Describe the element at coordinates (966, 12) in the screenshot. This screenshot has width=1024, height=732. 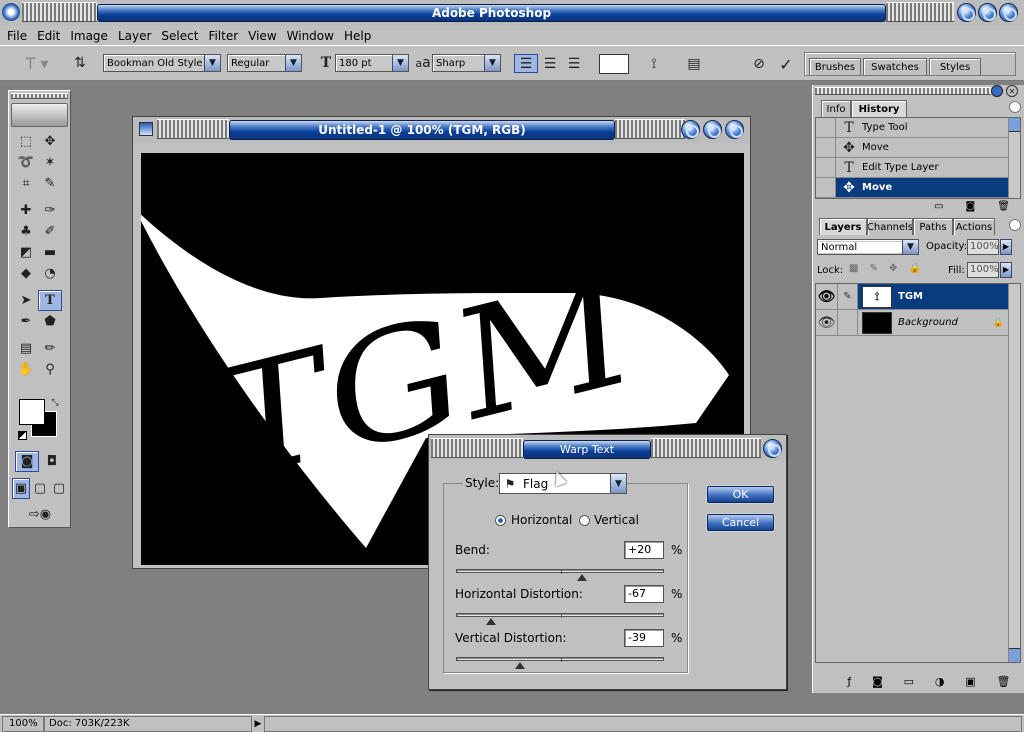
I see `minimize-button` at that location.